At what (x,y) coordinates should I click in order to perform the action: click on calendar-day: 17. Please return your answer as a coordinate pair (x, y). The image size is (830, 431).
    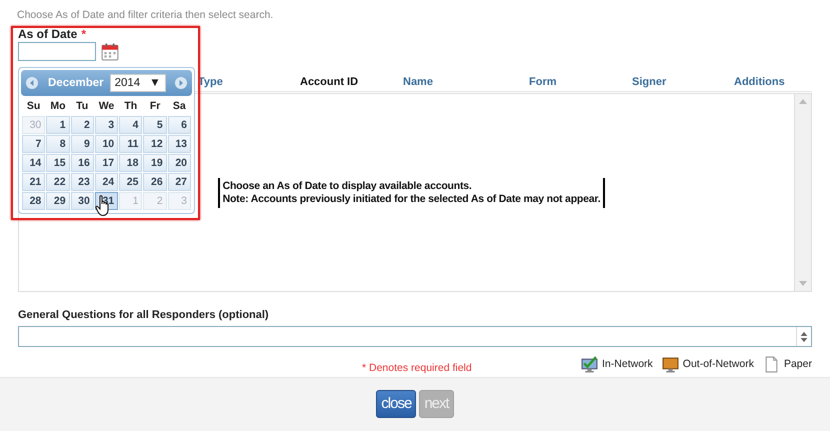
    Looking at the image, I should click on (106, 163).